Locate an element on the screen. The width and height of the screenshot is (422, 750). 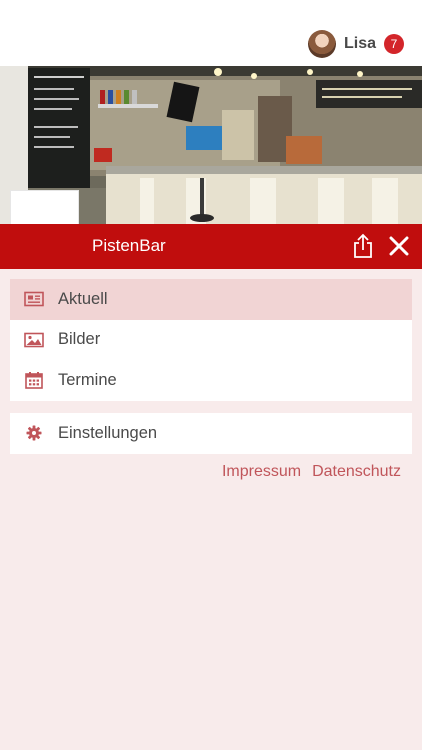
user-profile: Lisa 7 is located at coordinates (355, 44).